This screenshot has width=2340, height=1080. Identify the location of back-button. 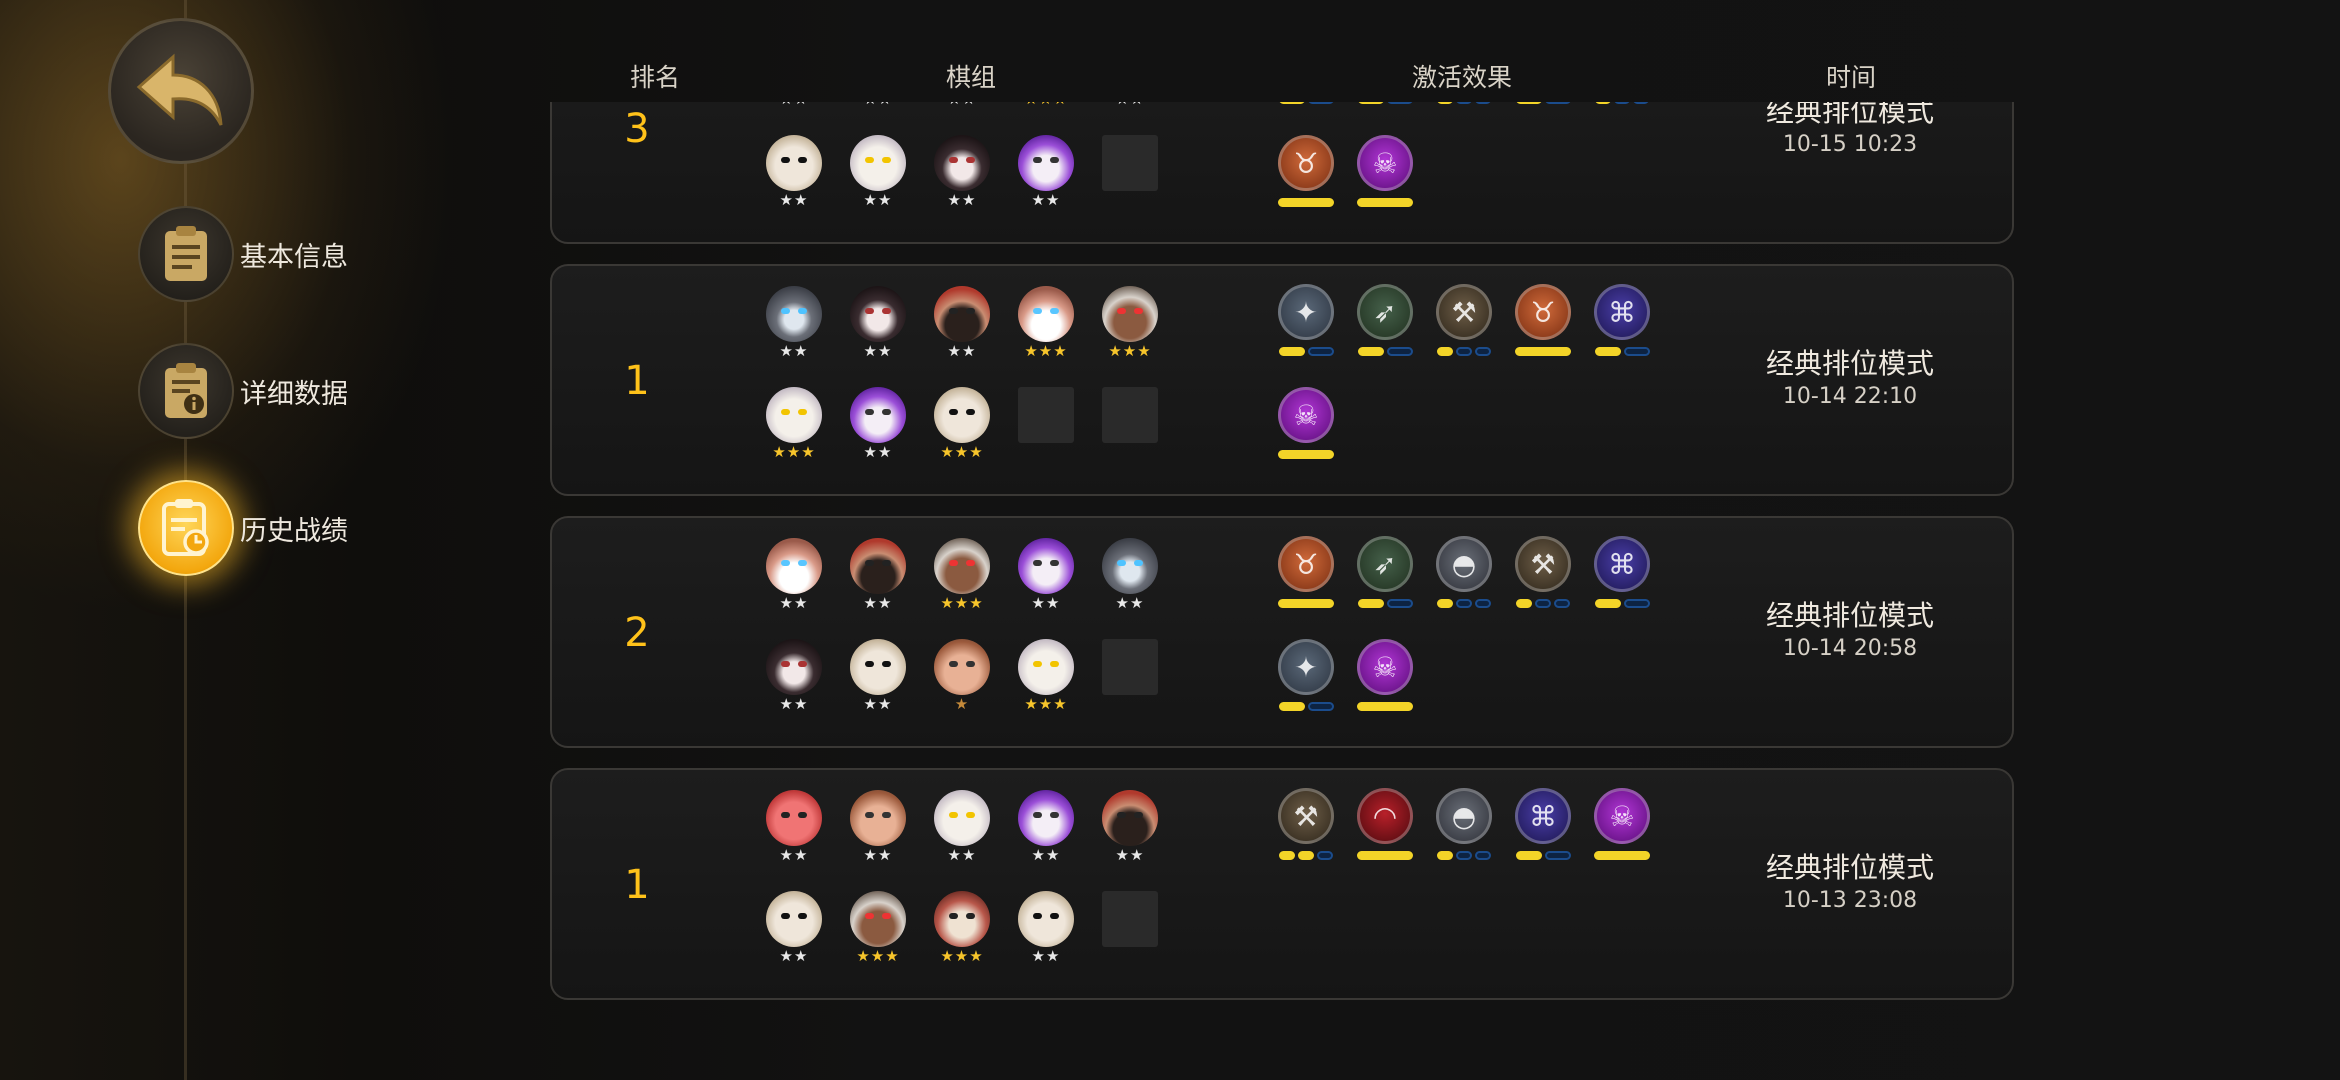
(181, 91).